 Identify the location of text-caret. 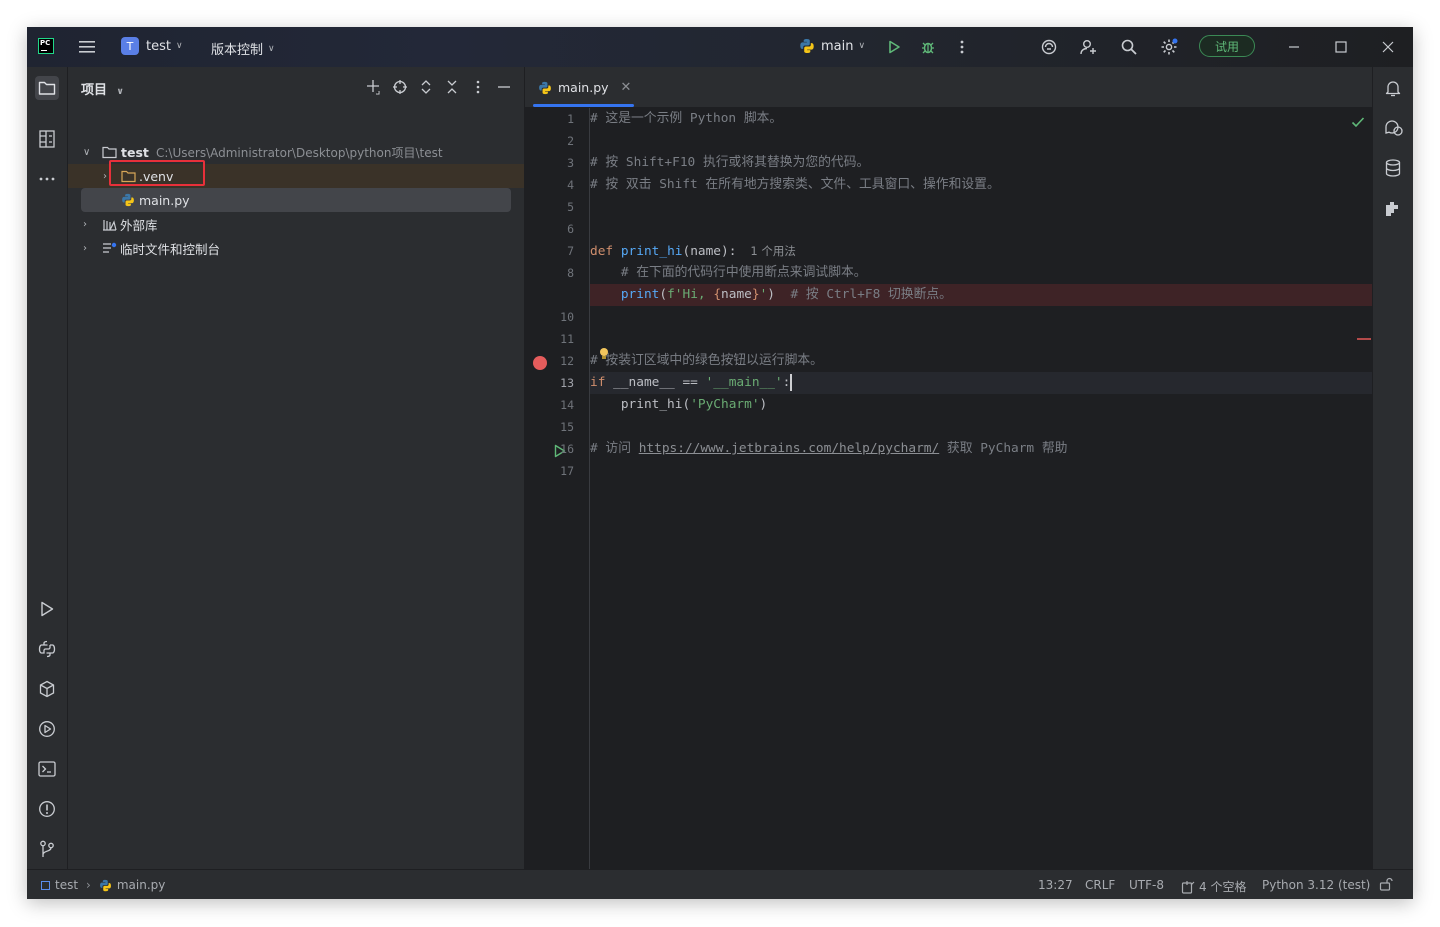
(791, 382).